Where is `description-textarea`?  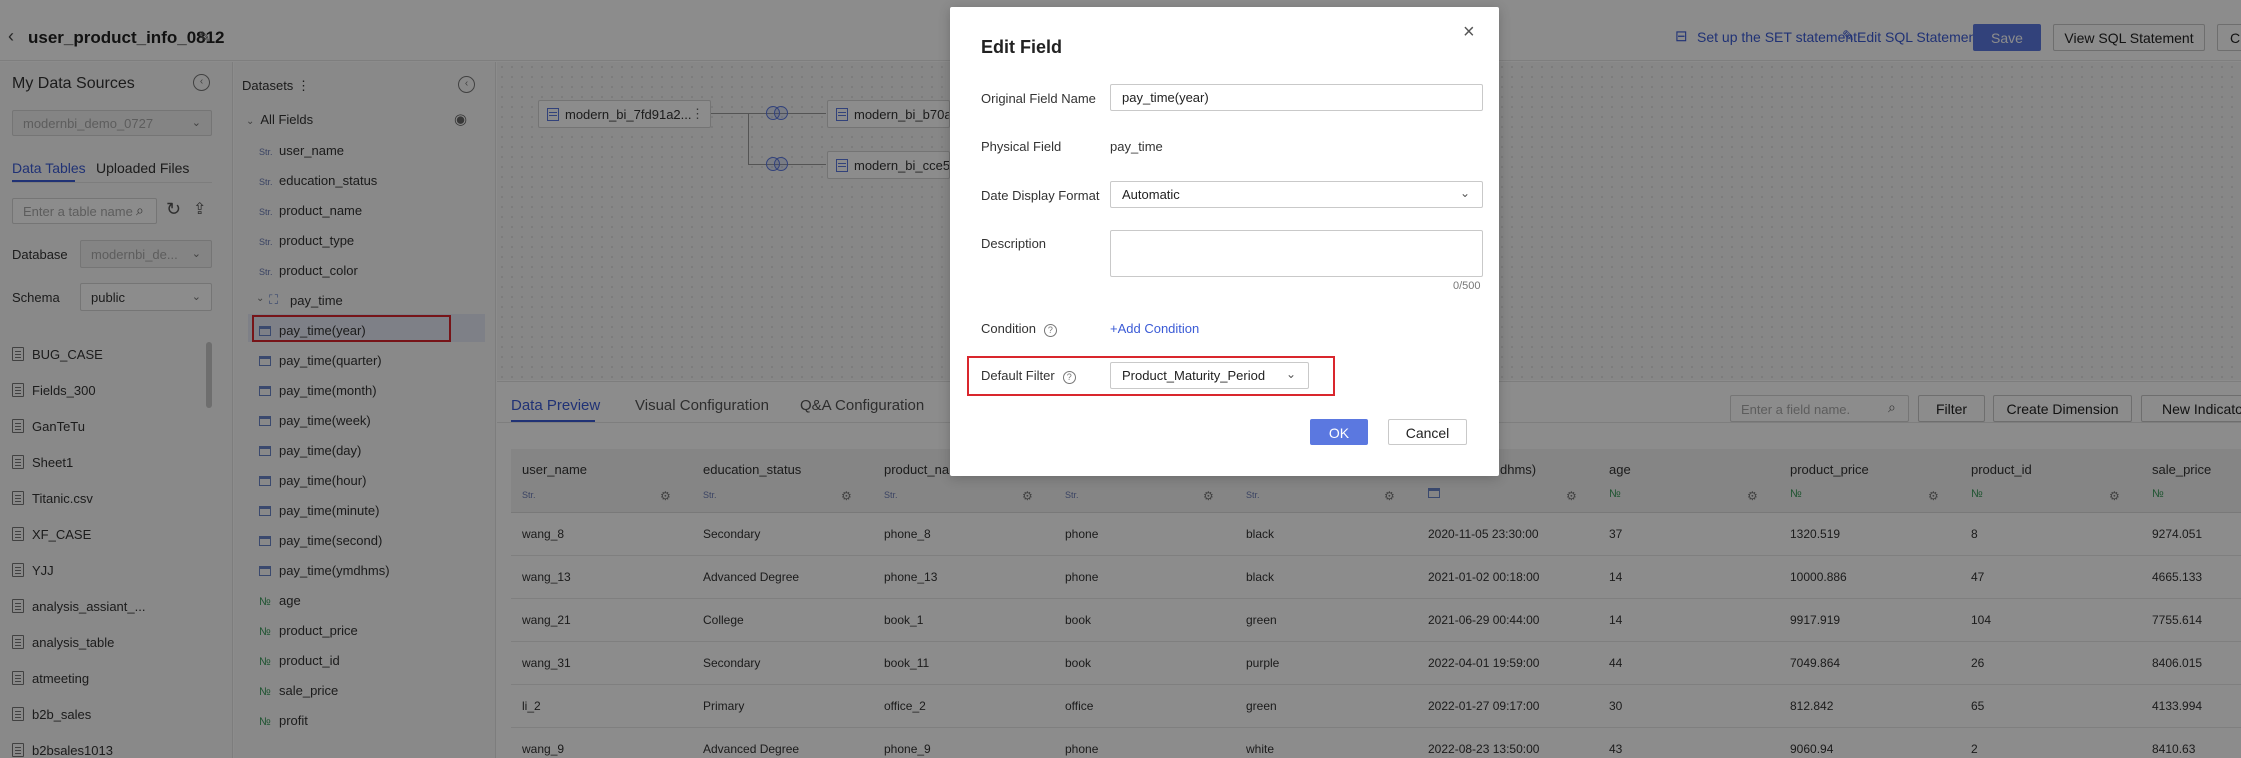
description-textarea is located at coordinates (1296, 253).